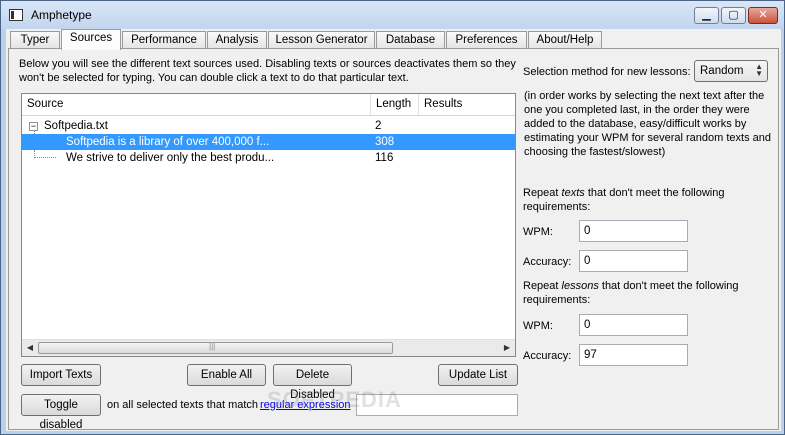 The width and height of the screenshot is (785, 435). What do you see at coordinates (392, 15) in the screenshot?
I see `title-bar: Amphetype ▁ ▢ ✕` at bounding box center [392, 15].